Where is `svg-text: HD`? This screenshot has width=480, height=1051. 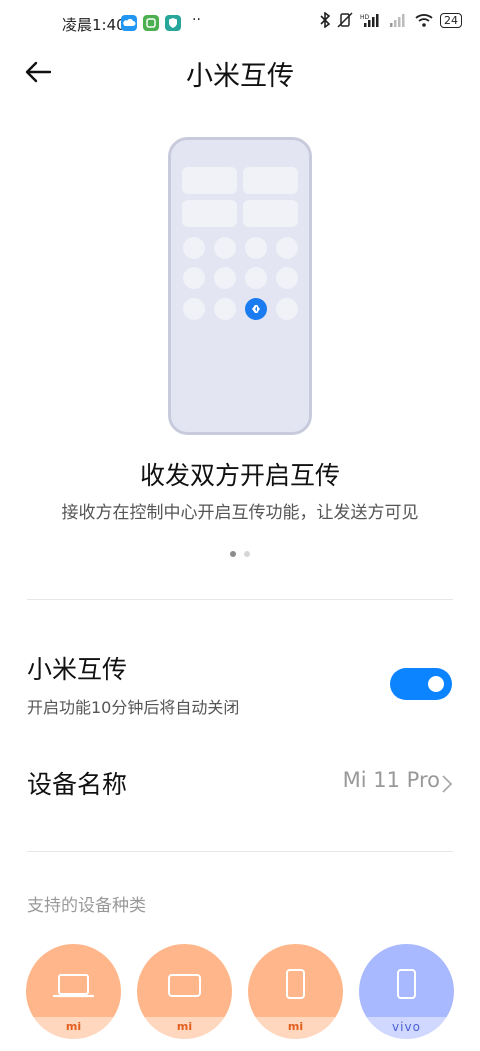
svg-text: HD is located at coordinates (365, 17).